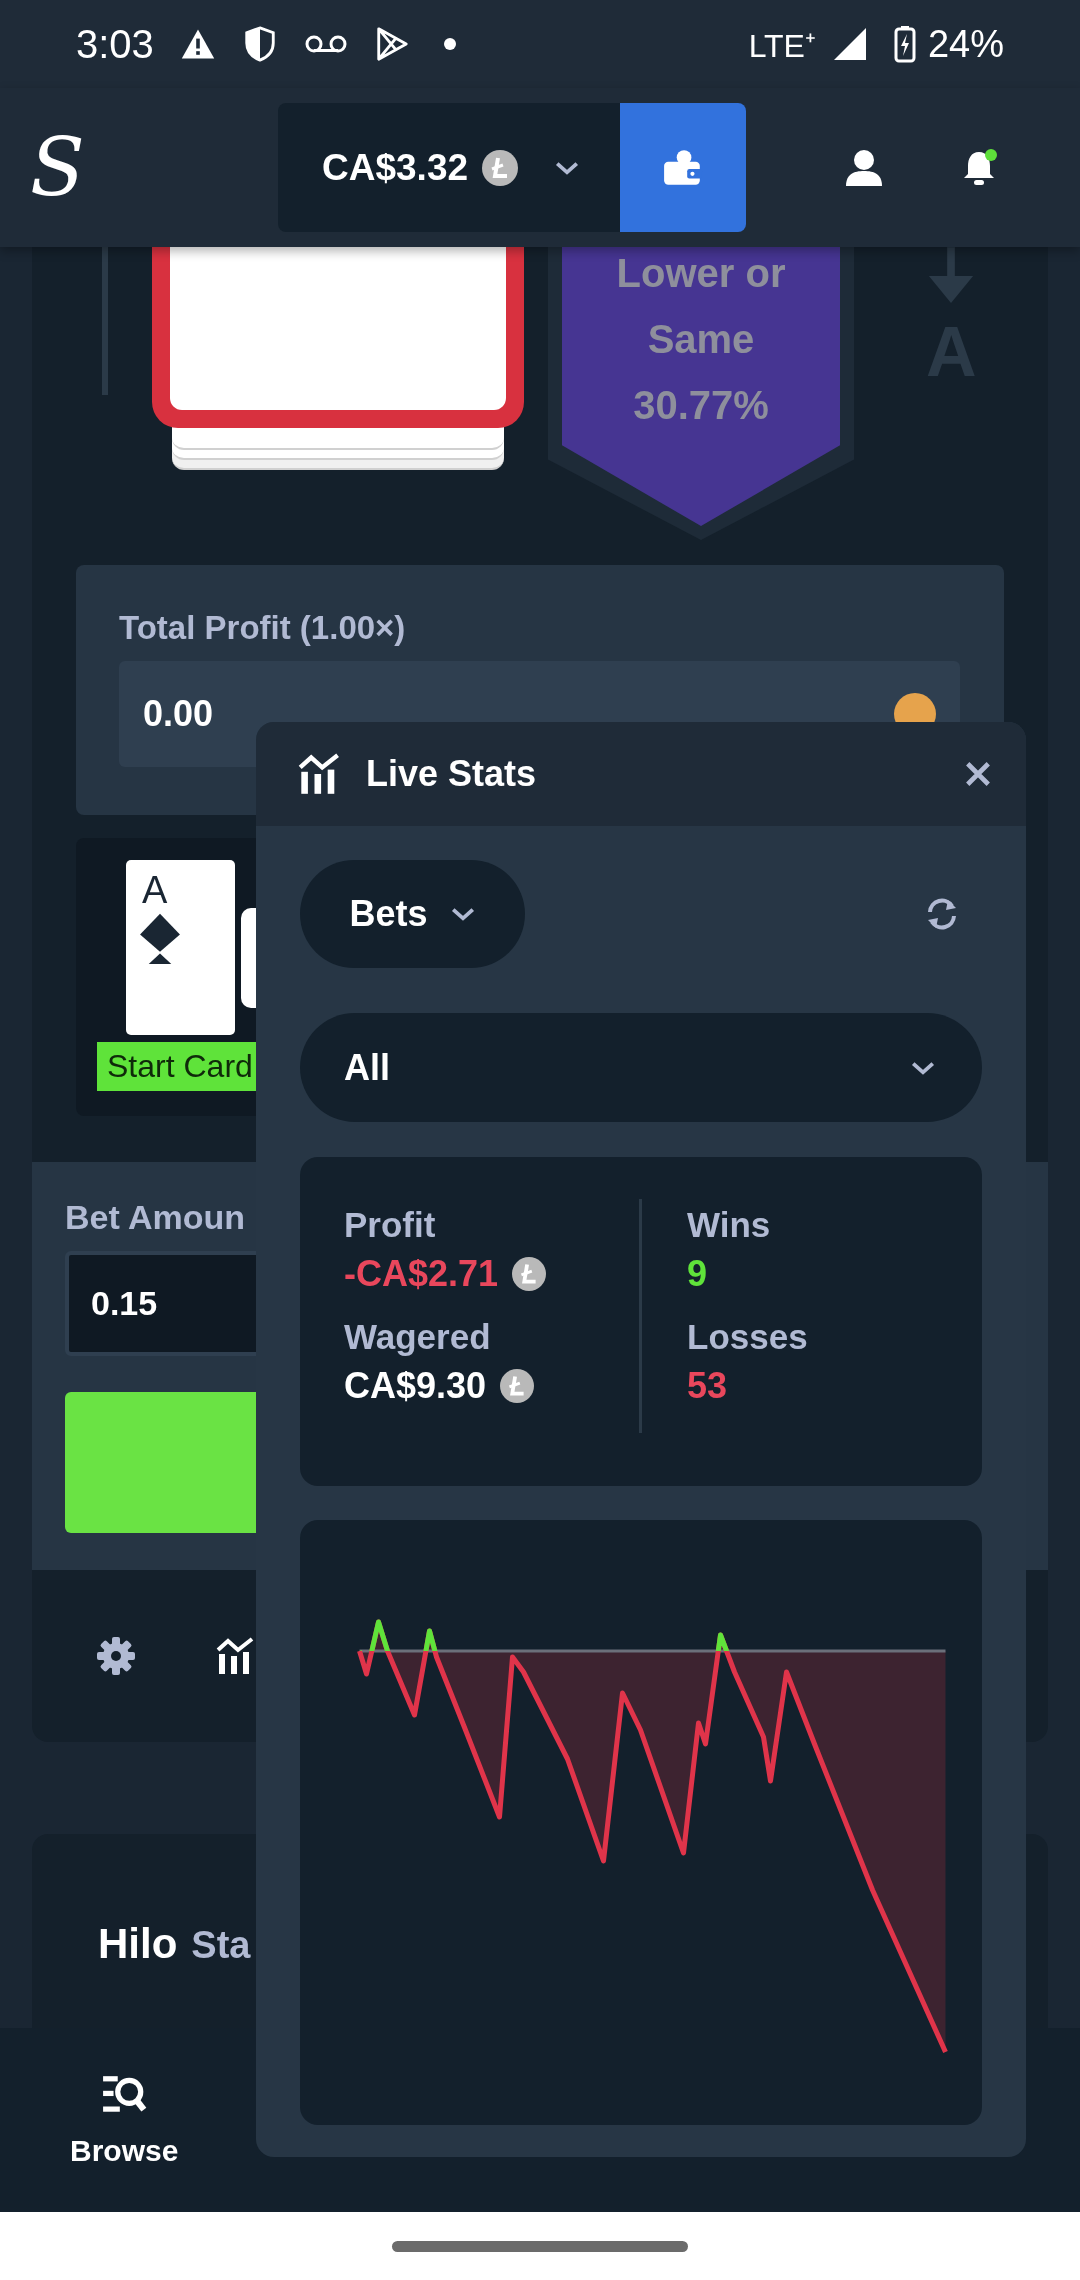  Describe the element at coordinates (978, 774) in the screenshot. I see `close-icon` at that location.